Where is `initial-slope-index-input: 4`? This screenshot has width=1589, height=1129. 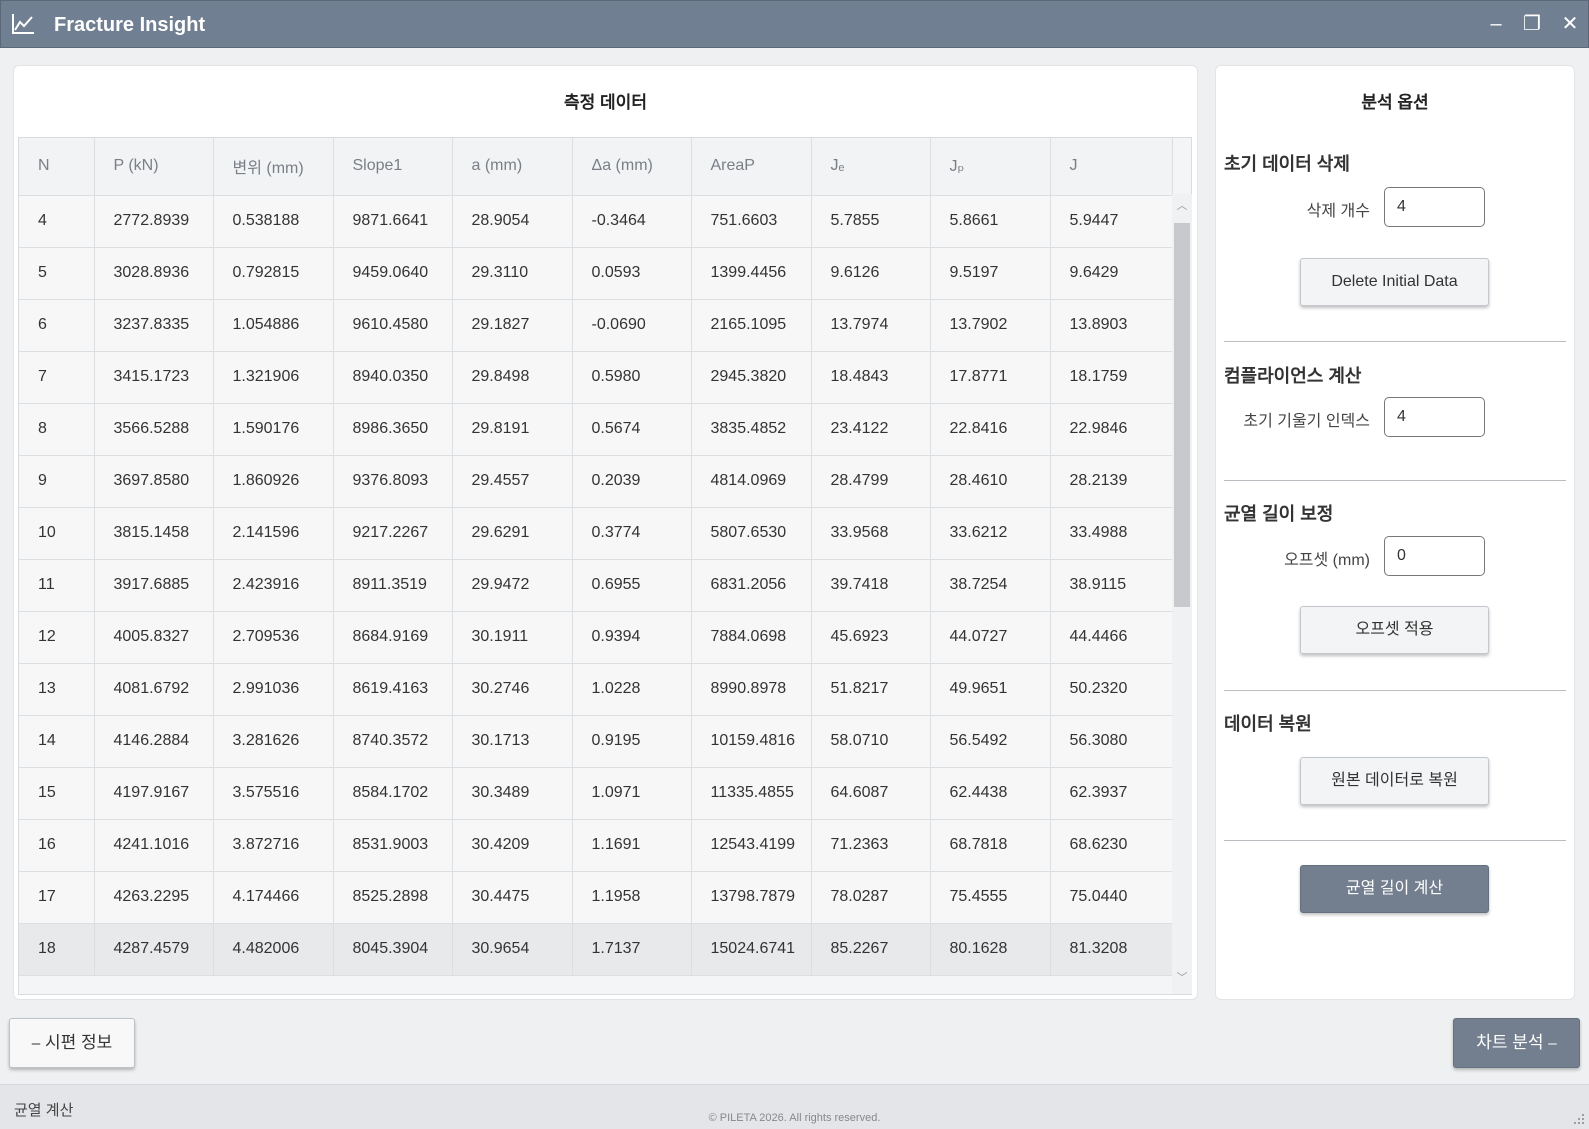 initial-slope-index-input: 4 is located at coordinates (1434, 417).